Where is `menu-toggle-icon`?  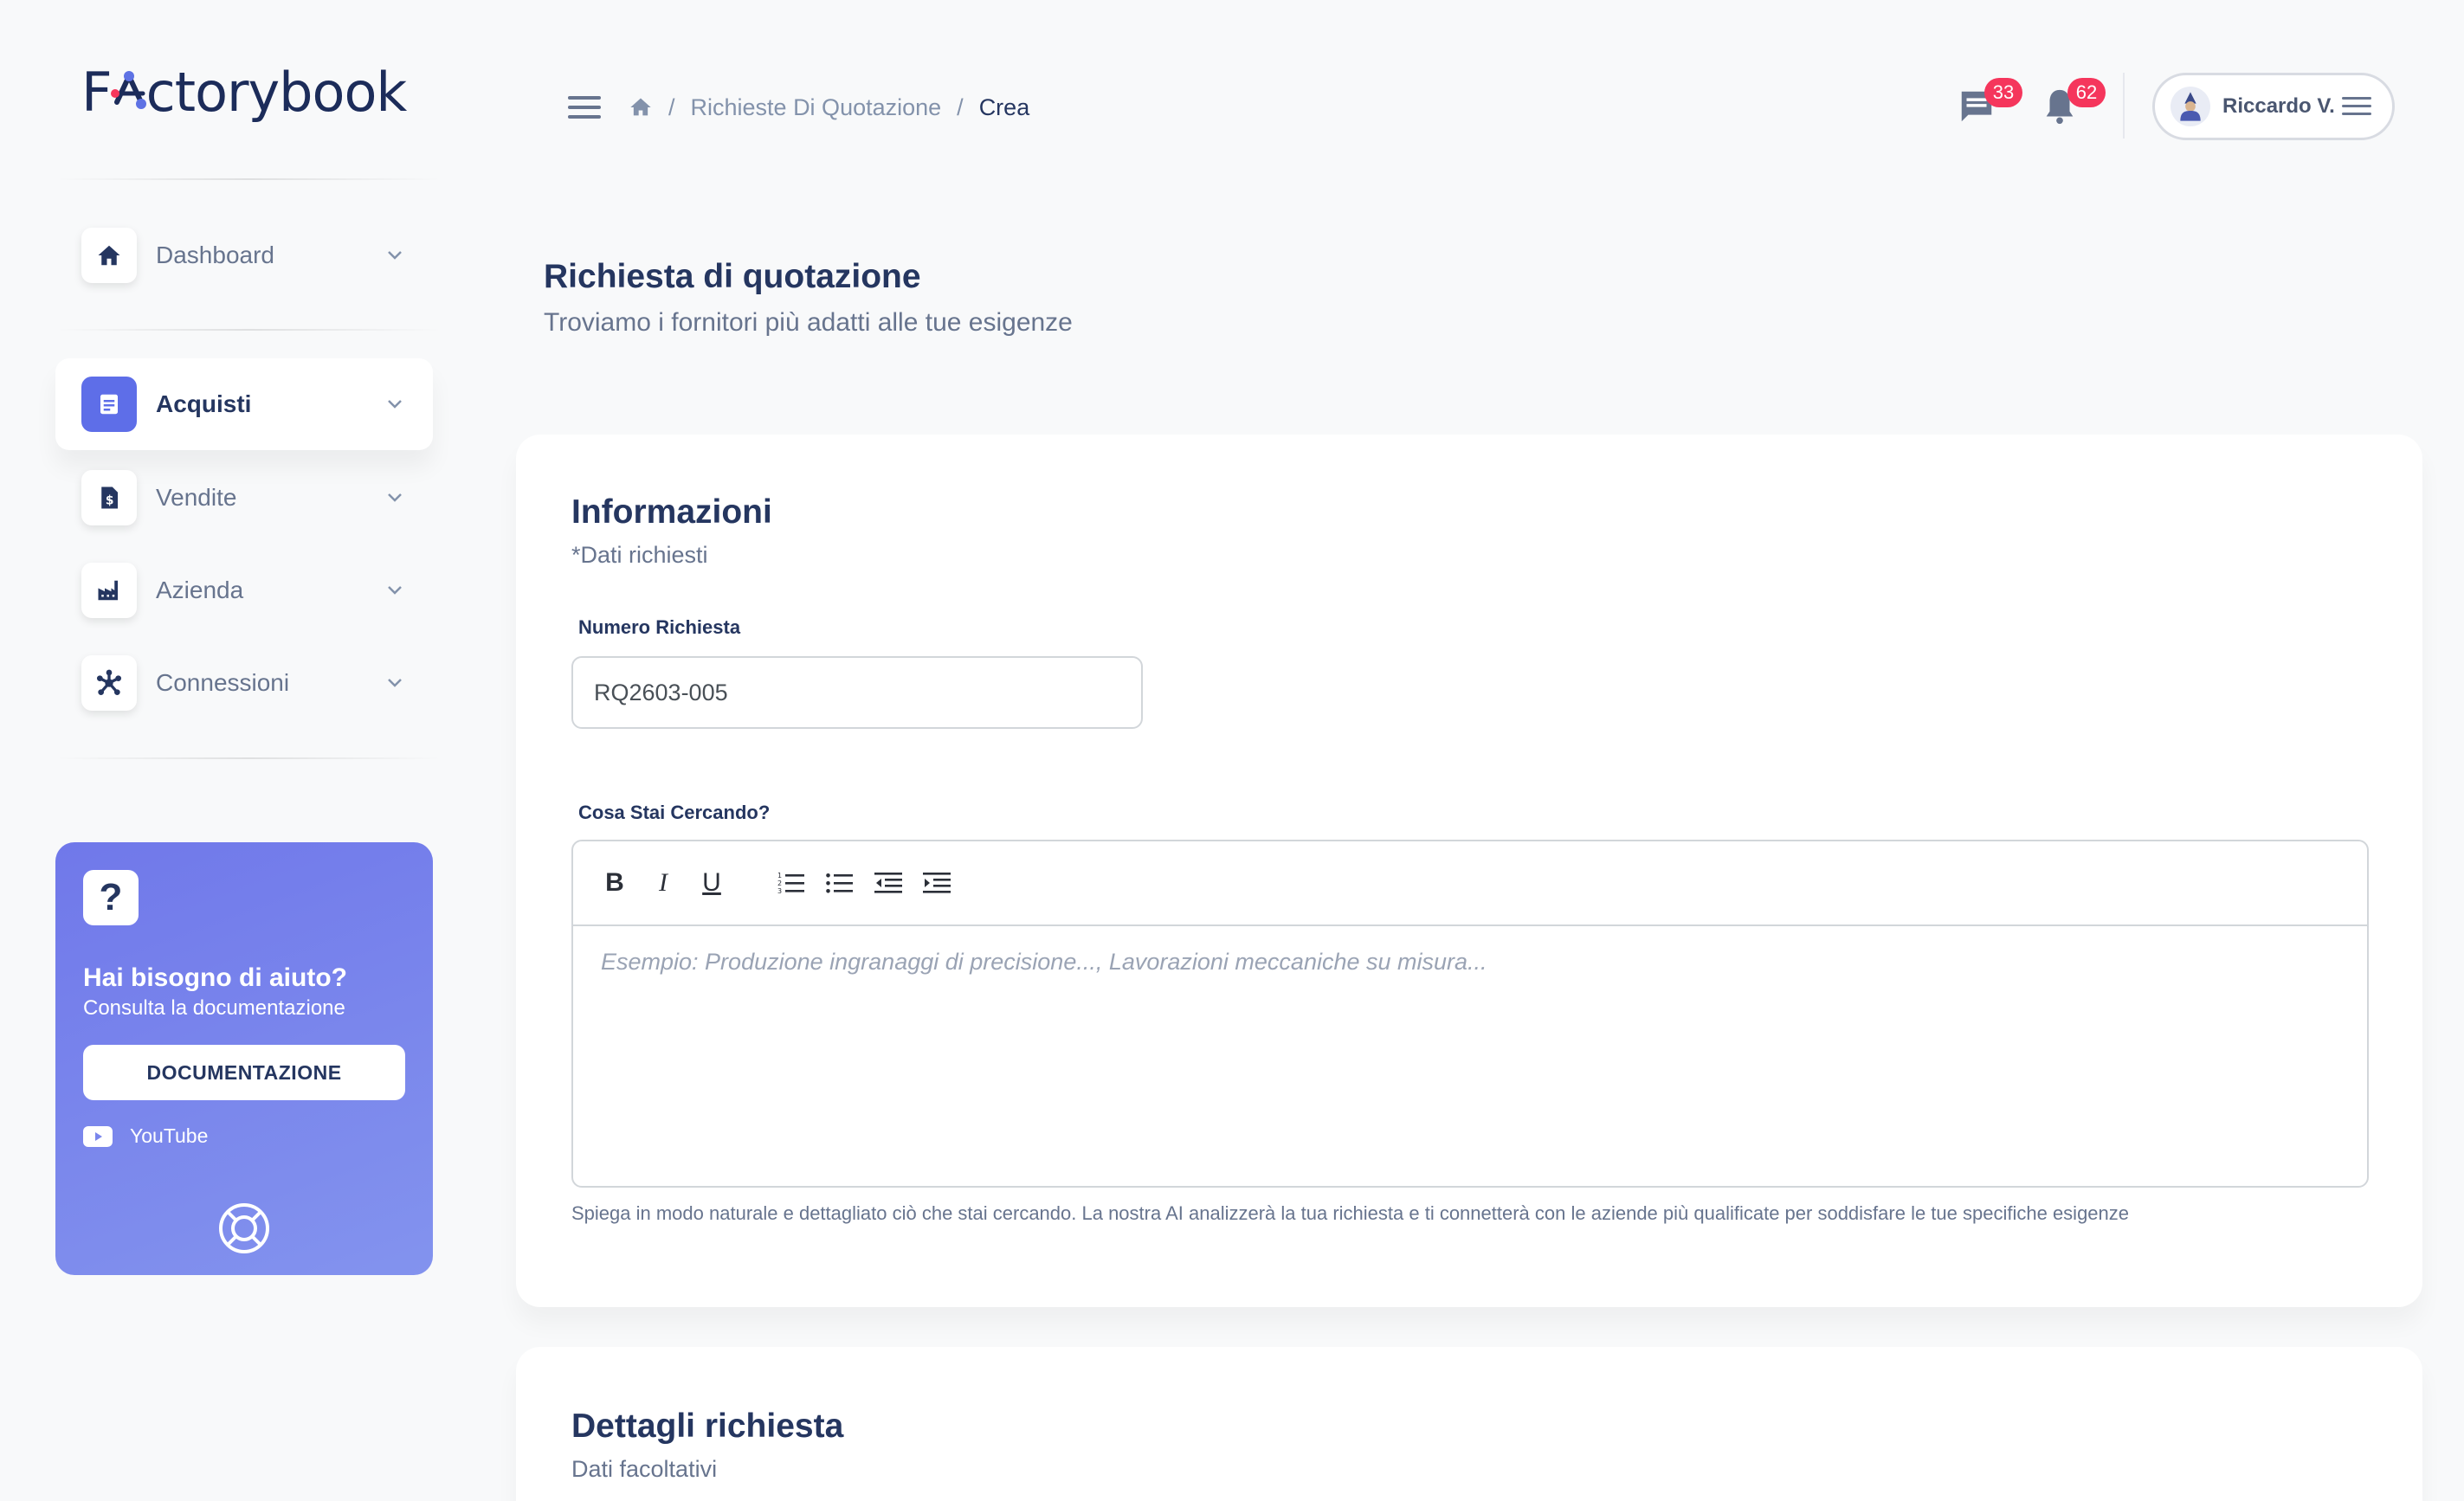 menu-toggle-icon is located at coordinates (584, 107).